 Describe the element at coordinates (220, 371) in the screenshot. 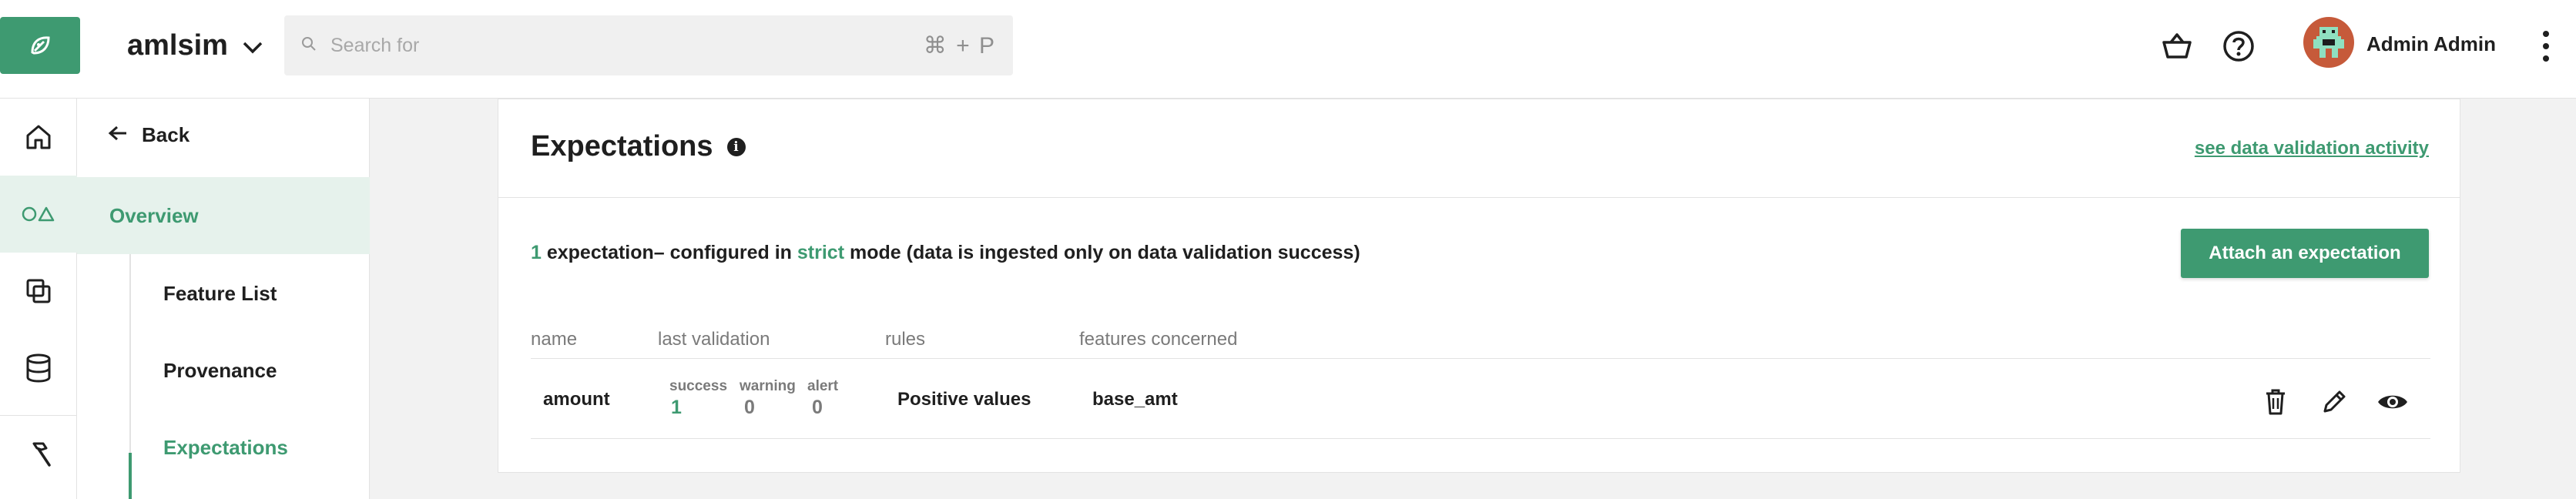

I see `sidebar-item-provenance: Provenance` at that location.